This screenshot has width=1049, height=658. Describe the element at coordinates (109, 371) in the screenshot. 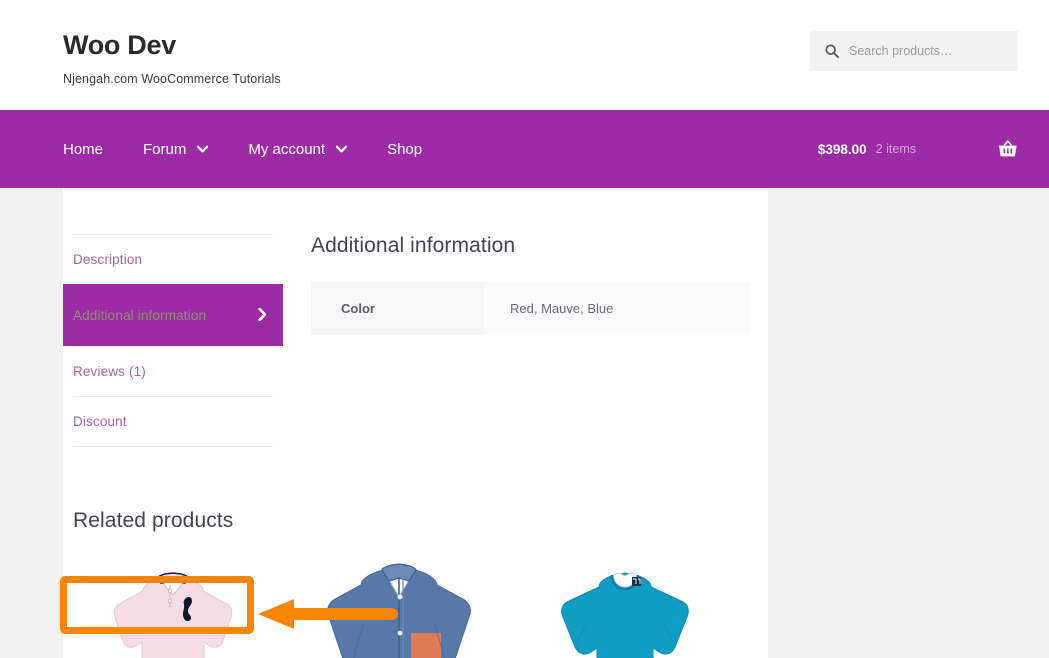

I see `tab-label: Reviews (1)` at that location.